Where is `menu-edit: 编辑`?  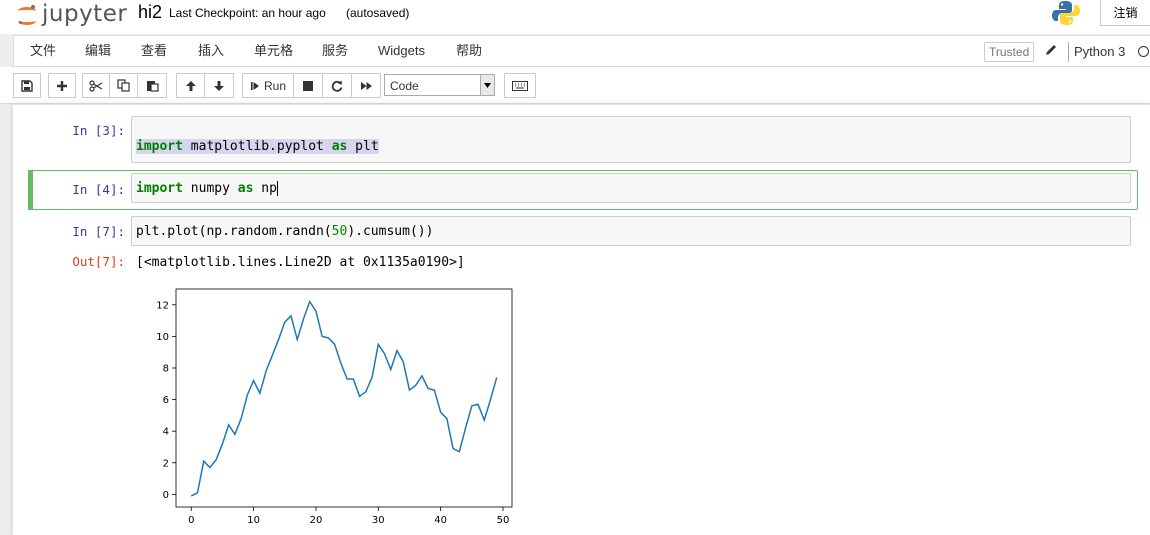
menu-edit: 编辑 is located at coordinates (98, 51).